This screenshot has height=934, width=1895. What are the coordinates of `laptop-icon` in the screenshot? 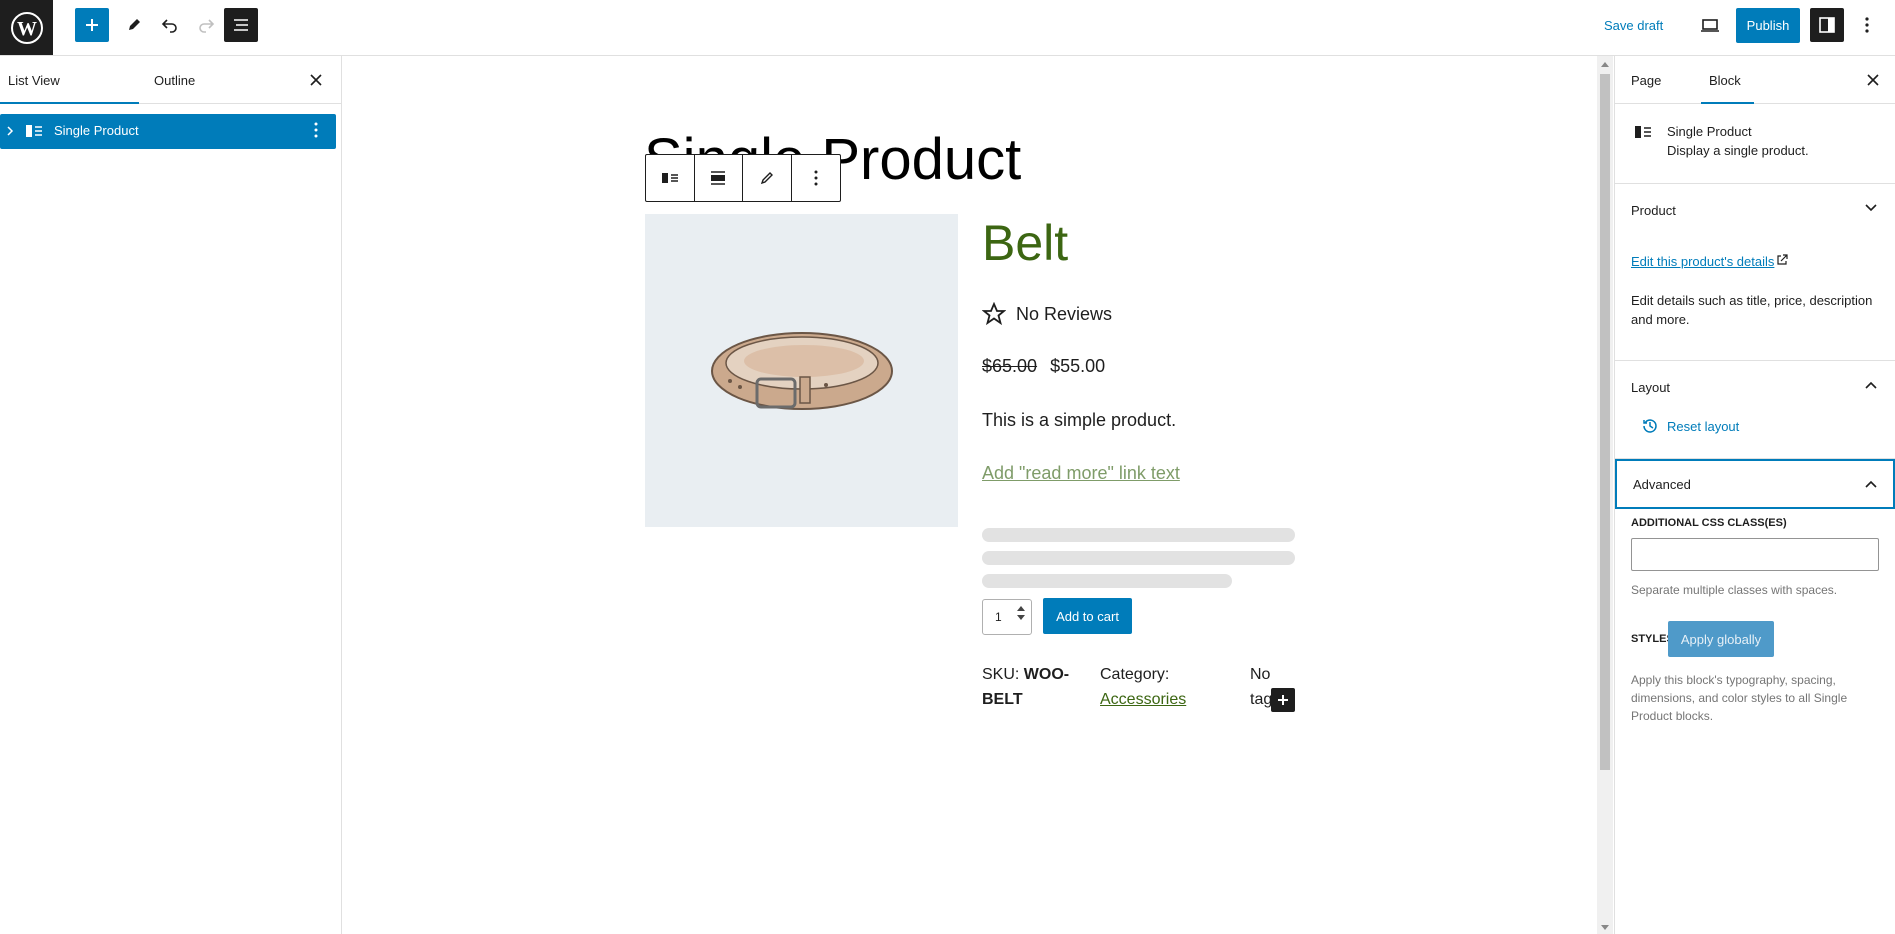 It's located at (1710, 25).